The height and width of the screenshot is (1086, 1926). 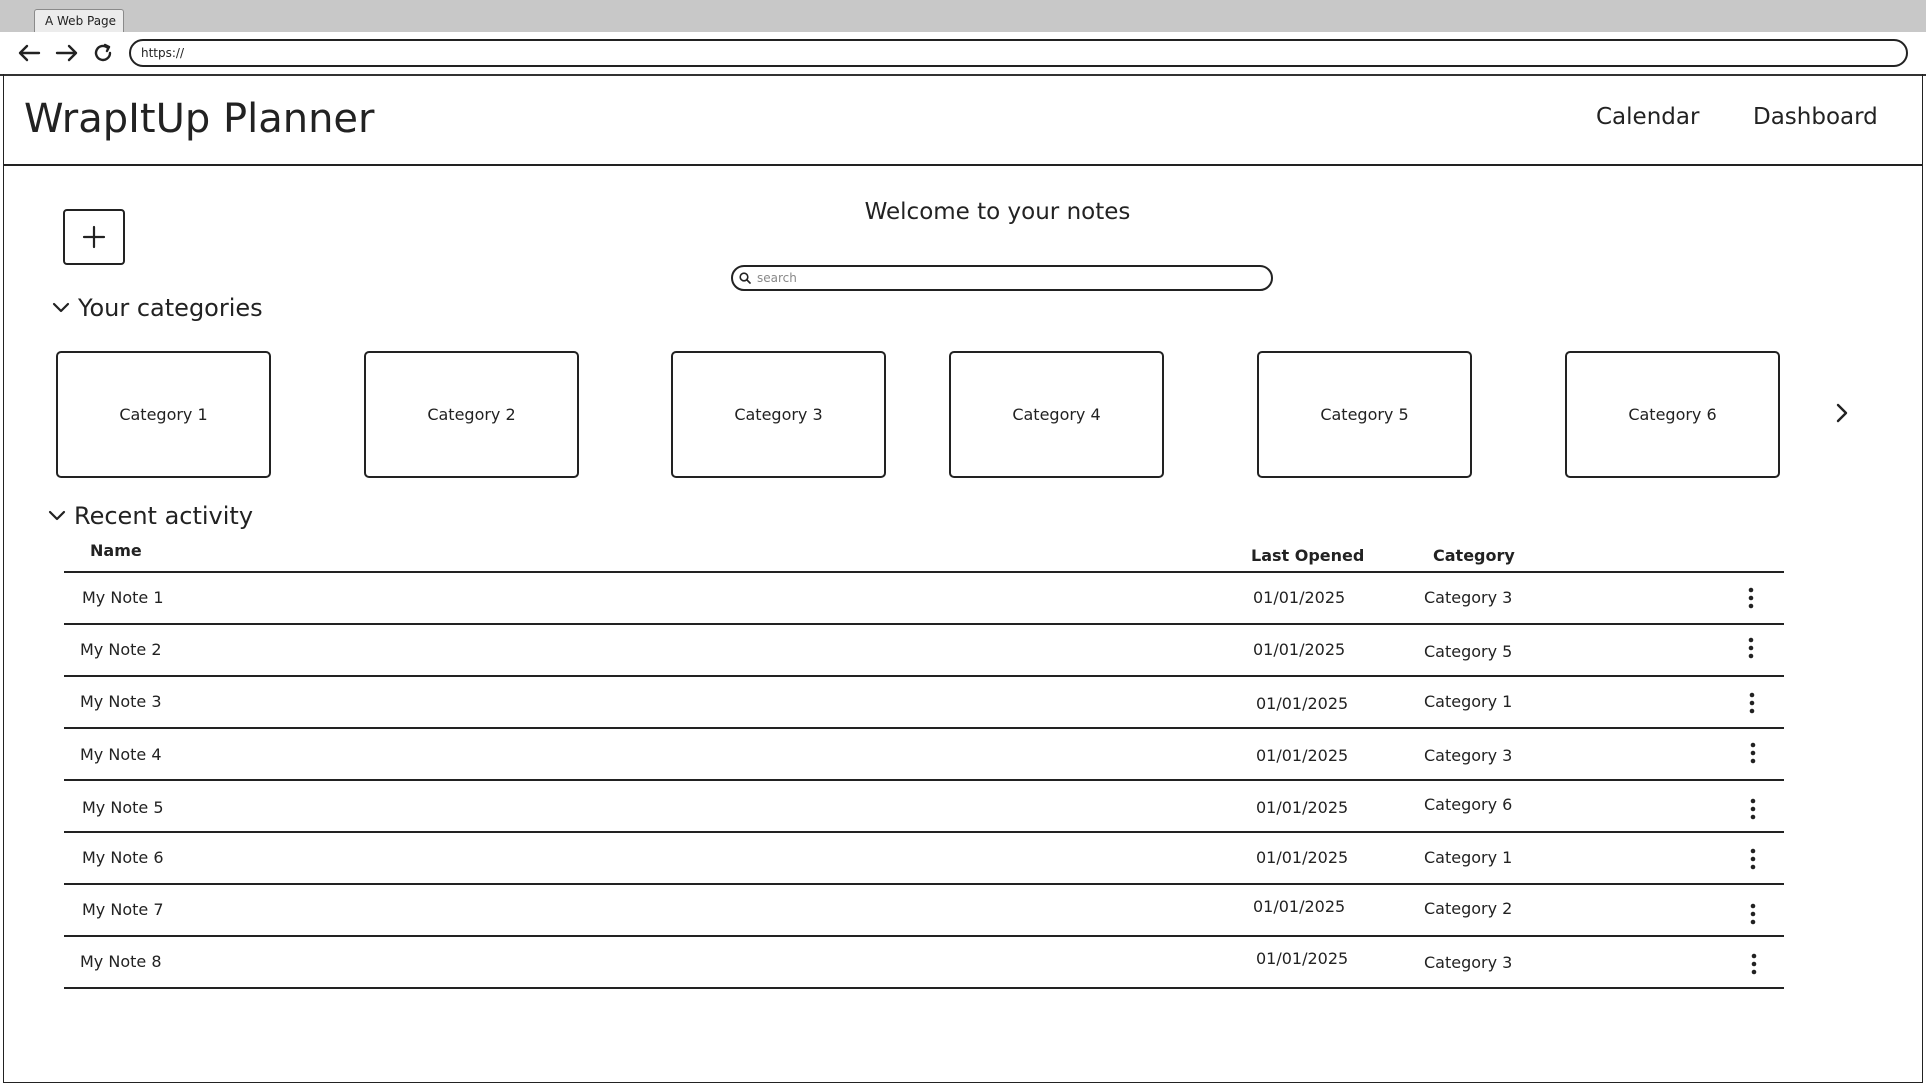 What do you see at coordinates (778, 414) in the screenshot?
I see `category-card: Category 3` at bounding box center [778, 414].